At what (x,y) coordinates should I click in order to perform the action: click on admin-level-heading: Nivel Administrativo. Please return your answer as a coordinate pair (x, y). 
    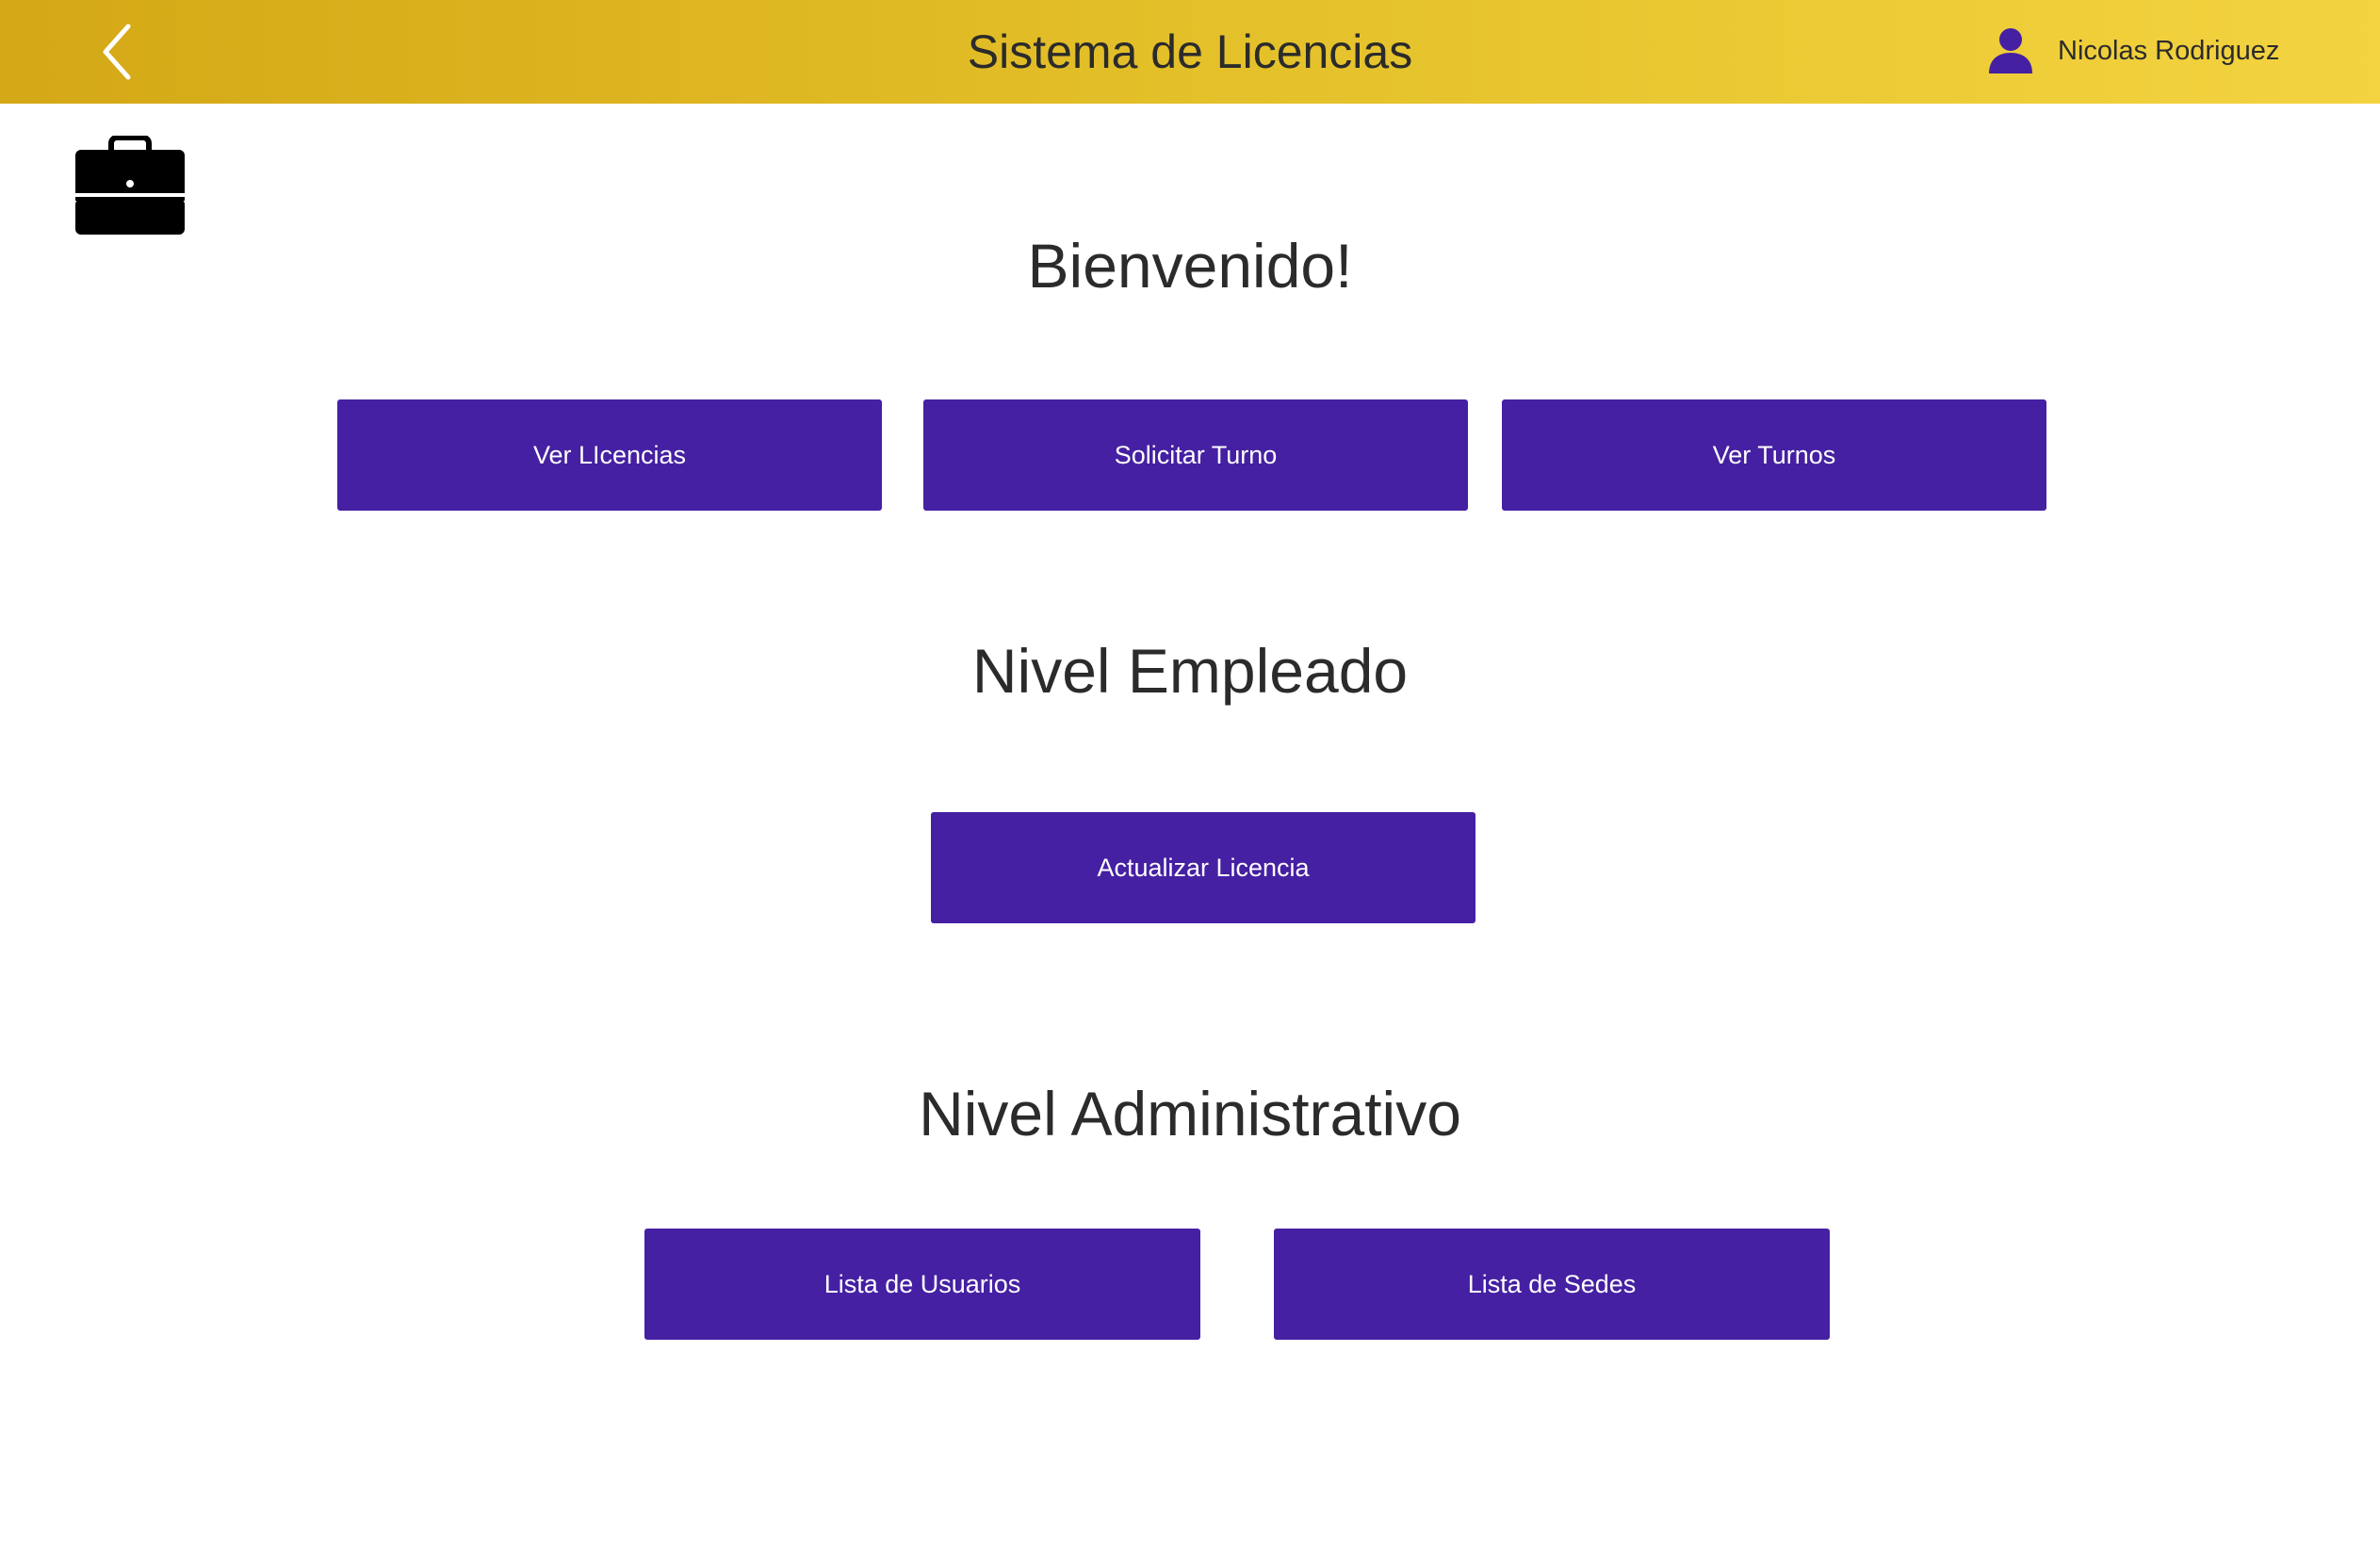
    Looking at the image, I should click on (1190, 1113).